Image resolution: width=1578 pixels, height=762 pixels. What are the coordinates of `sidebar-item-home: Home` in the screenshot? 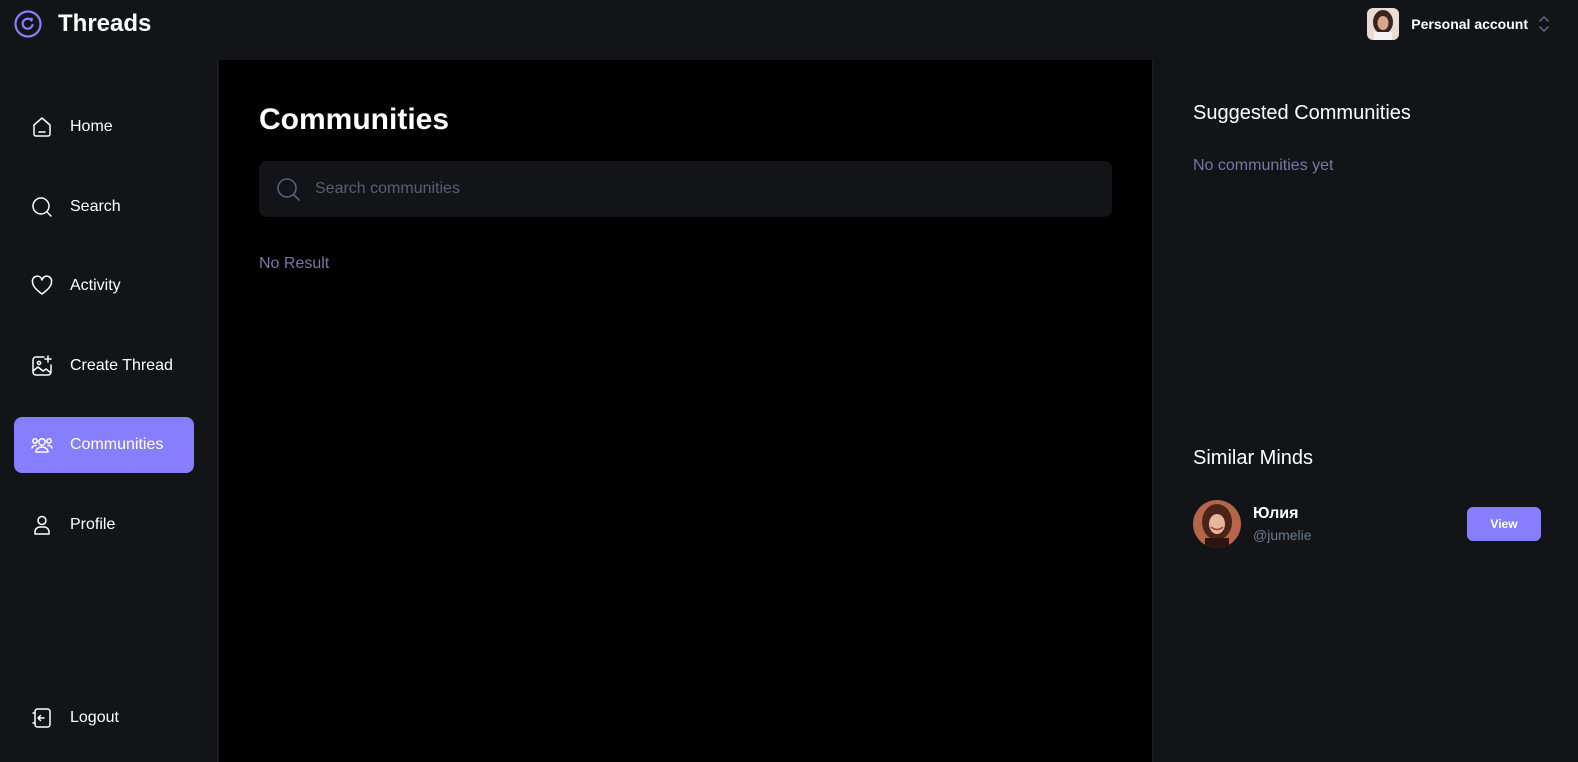 It's located at (104, 127).